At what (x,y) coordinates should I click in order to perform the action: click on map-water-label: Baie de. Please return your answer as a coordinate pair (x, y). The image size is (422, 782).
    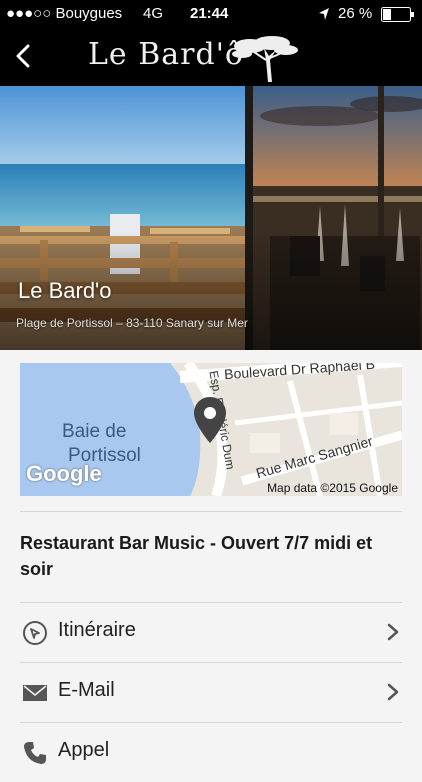
    Looking at the image, I should click on (94, 431).